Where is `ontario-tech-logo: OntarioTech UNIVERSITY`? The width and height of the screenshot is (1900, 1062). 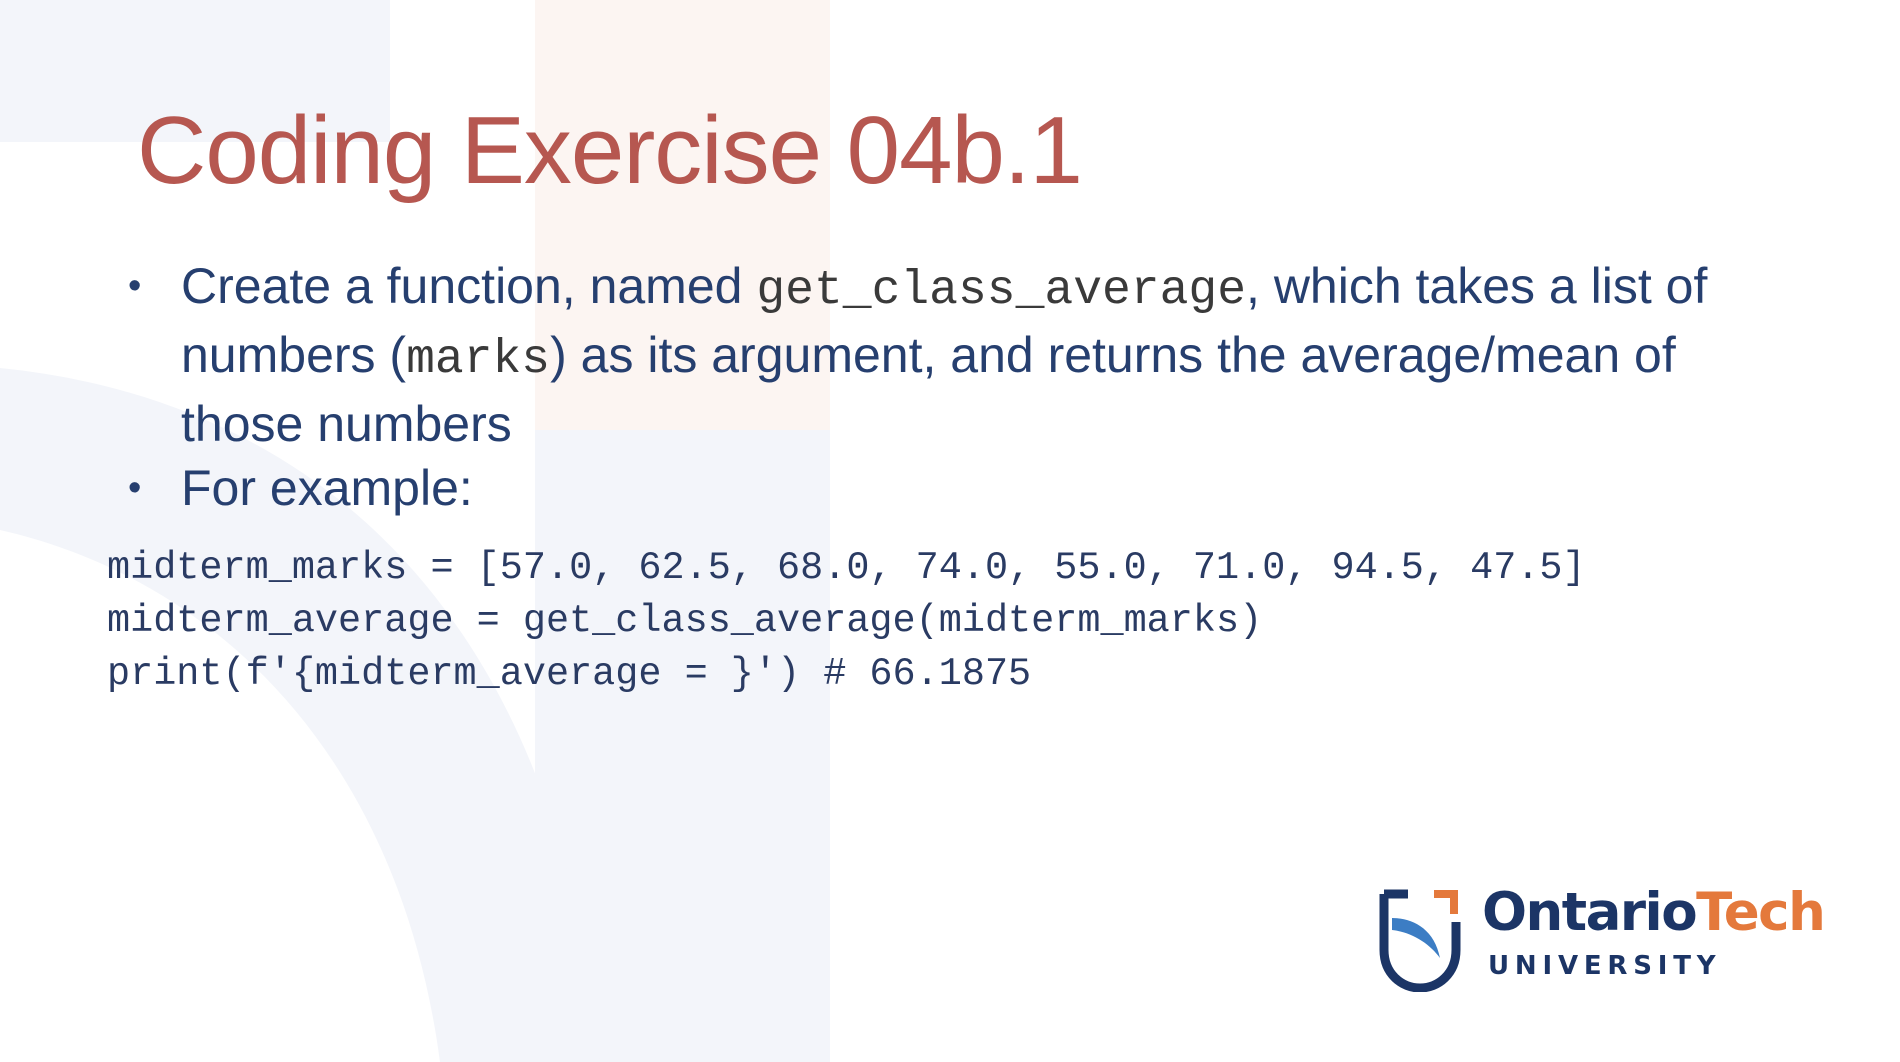
ontario-tech-logo: OntarioTech UNIVERSITY is located at coordinates (1608, 941).